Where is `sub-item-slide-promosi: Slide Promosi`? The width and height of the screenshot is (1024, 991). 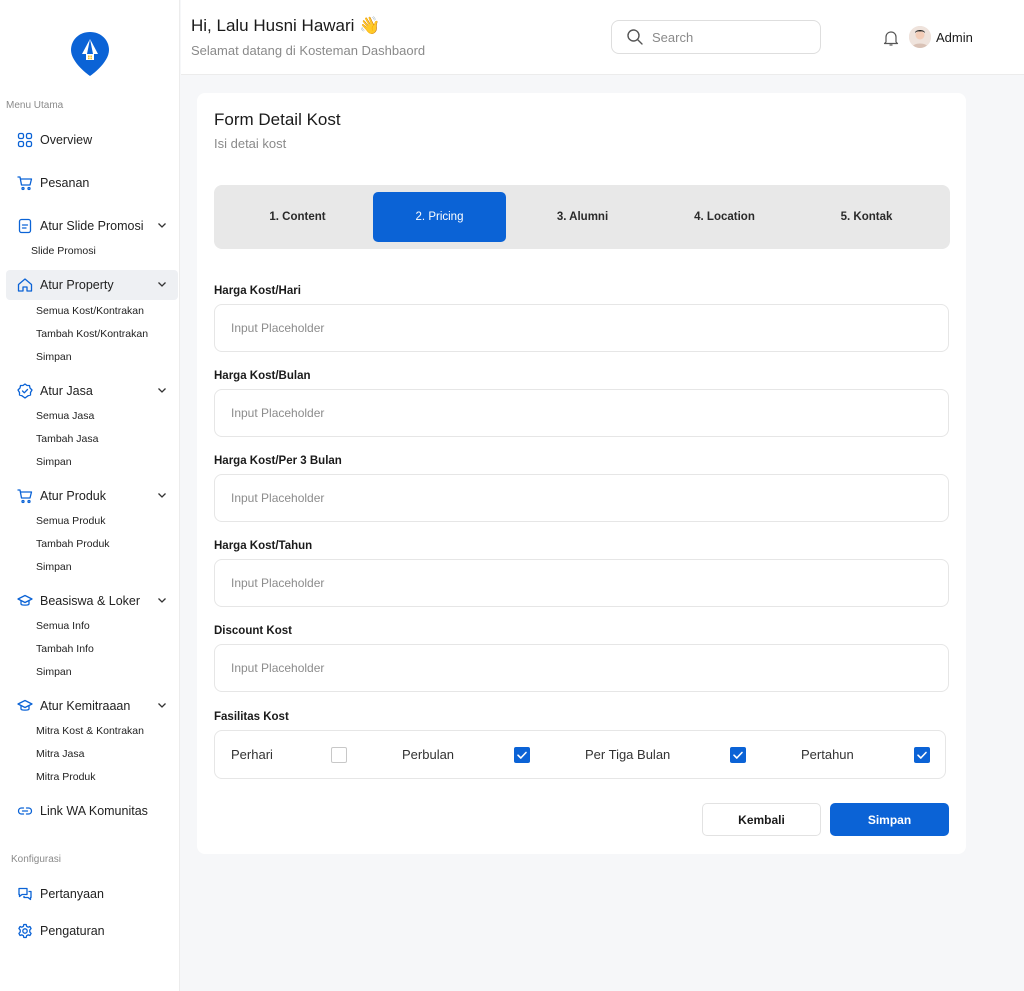
sub-item-slide-promosi: Slide Promosi is located at coordinates (63, 251).